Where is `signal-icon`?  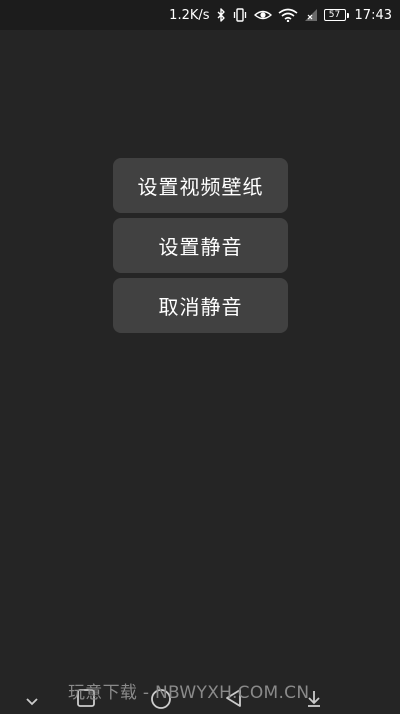 signal-icon is located at coordinates (311, 15).